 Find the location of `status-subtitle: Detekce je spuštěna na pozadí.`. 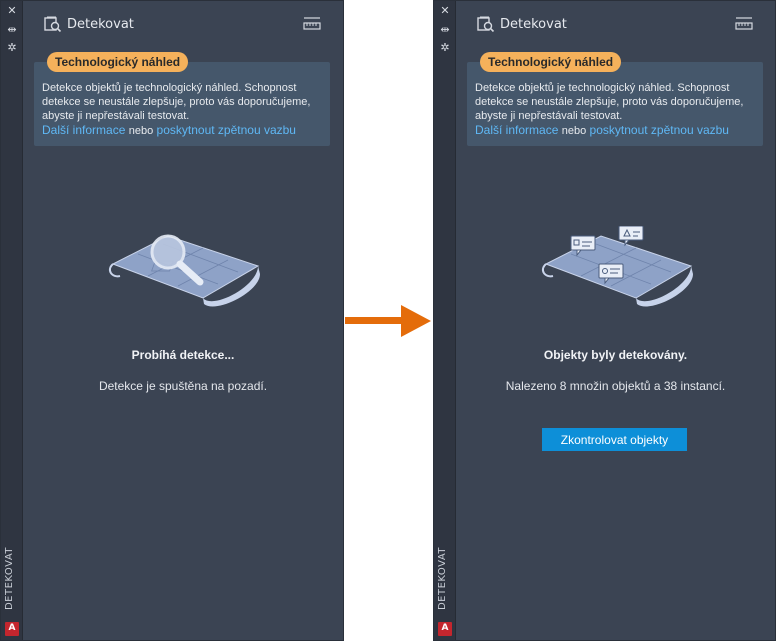

status-subtitle: Detekce je spuštěna na pozadí. is located at coordinates (183, 386).